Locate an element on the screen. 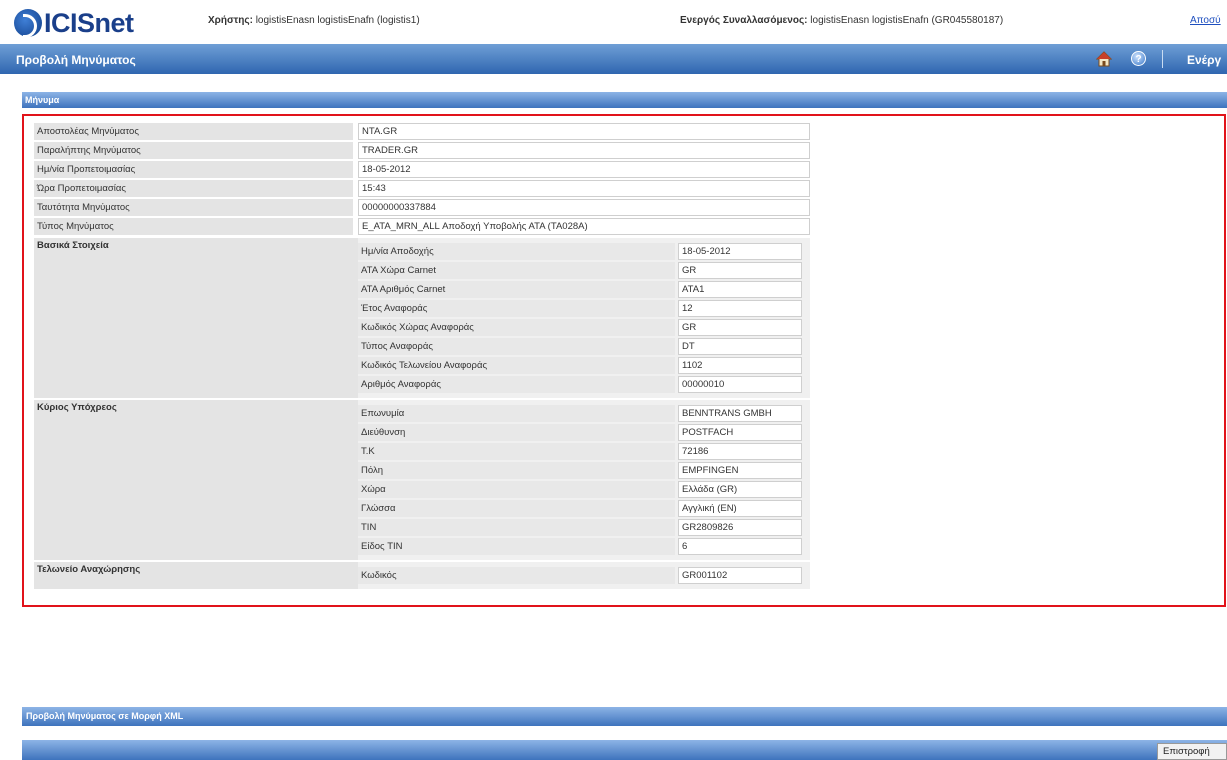  group-field-value: Αγγλική (EN) is located at coordinates (740, 508).